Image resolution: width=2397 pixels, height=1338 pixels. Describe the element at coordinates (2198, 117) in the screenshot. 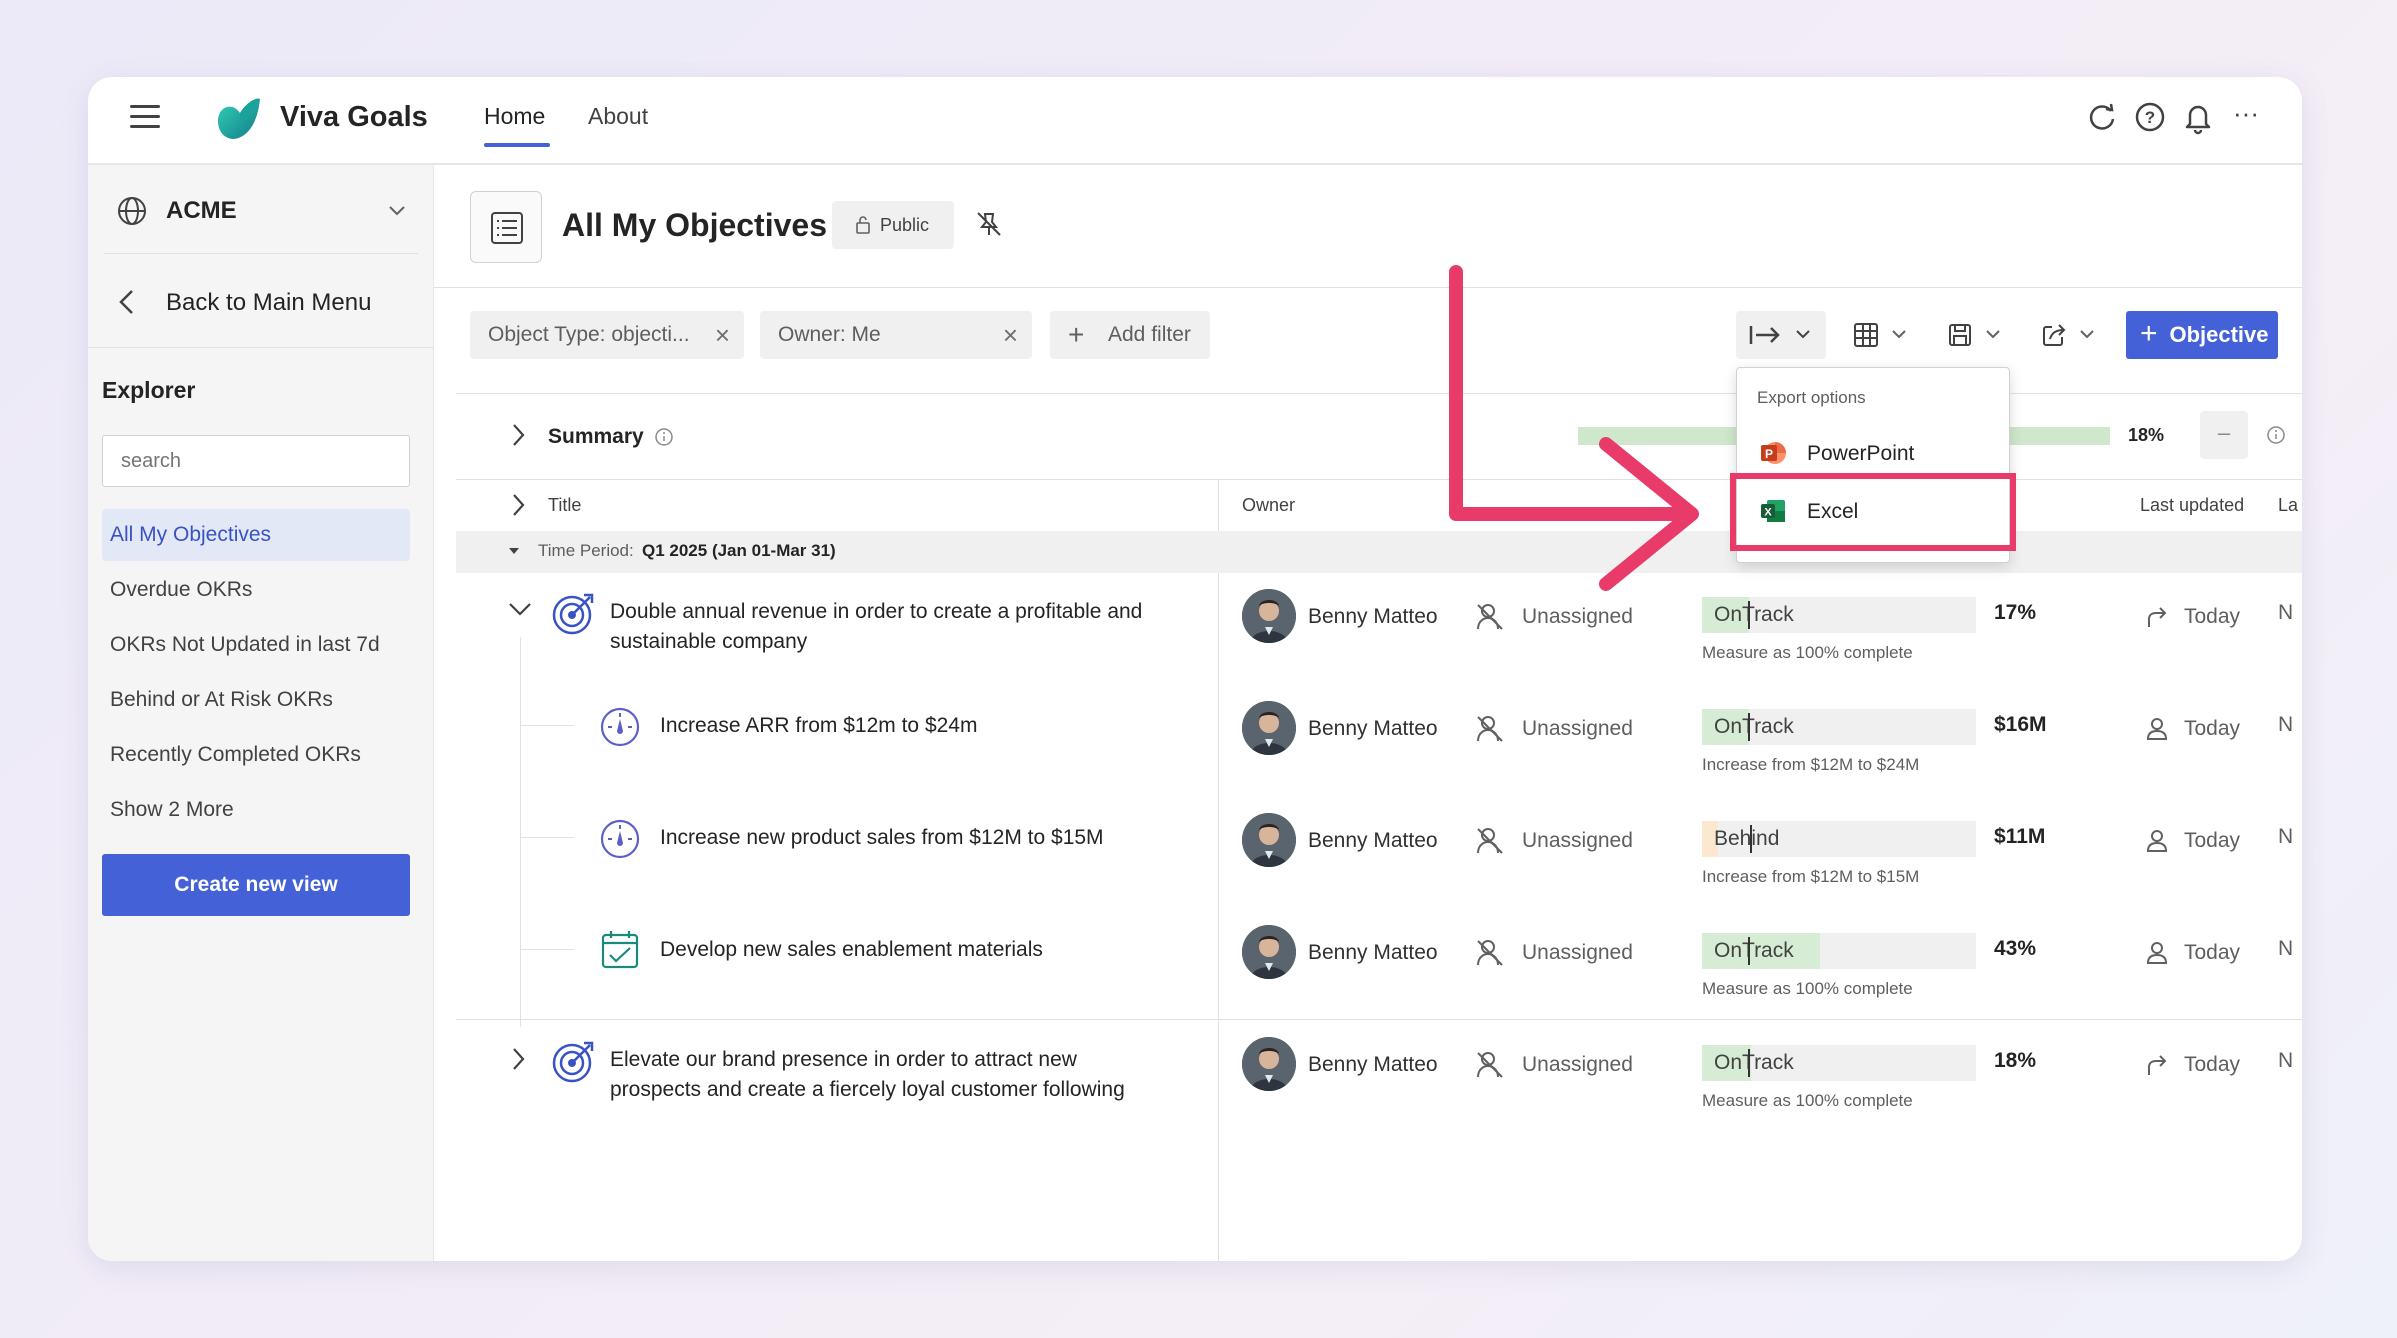

I see `bell-icon` at that location.